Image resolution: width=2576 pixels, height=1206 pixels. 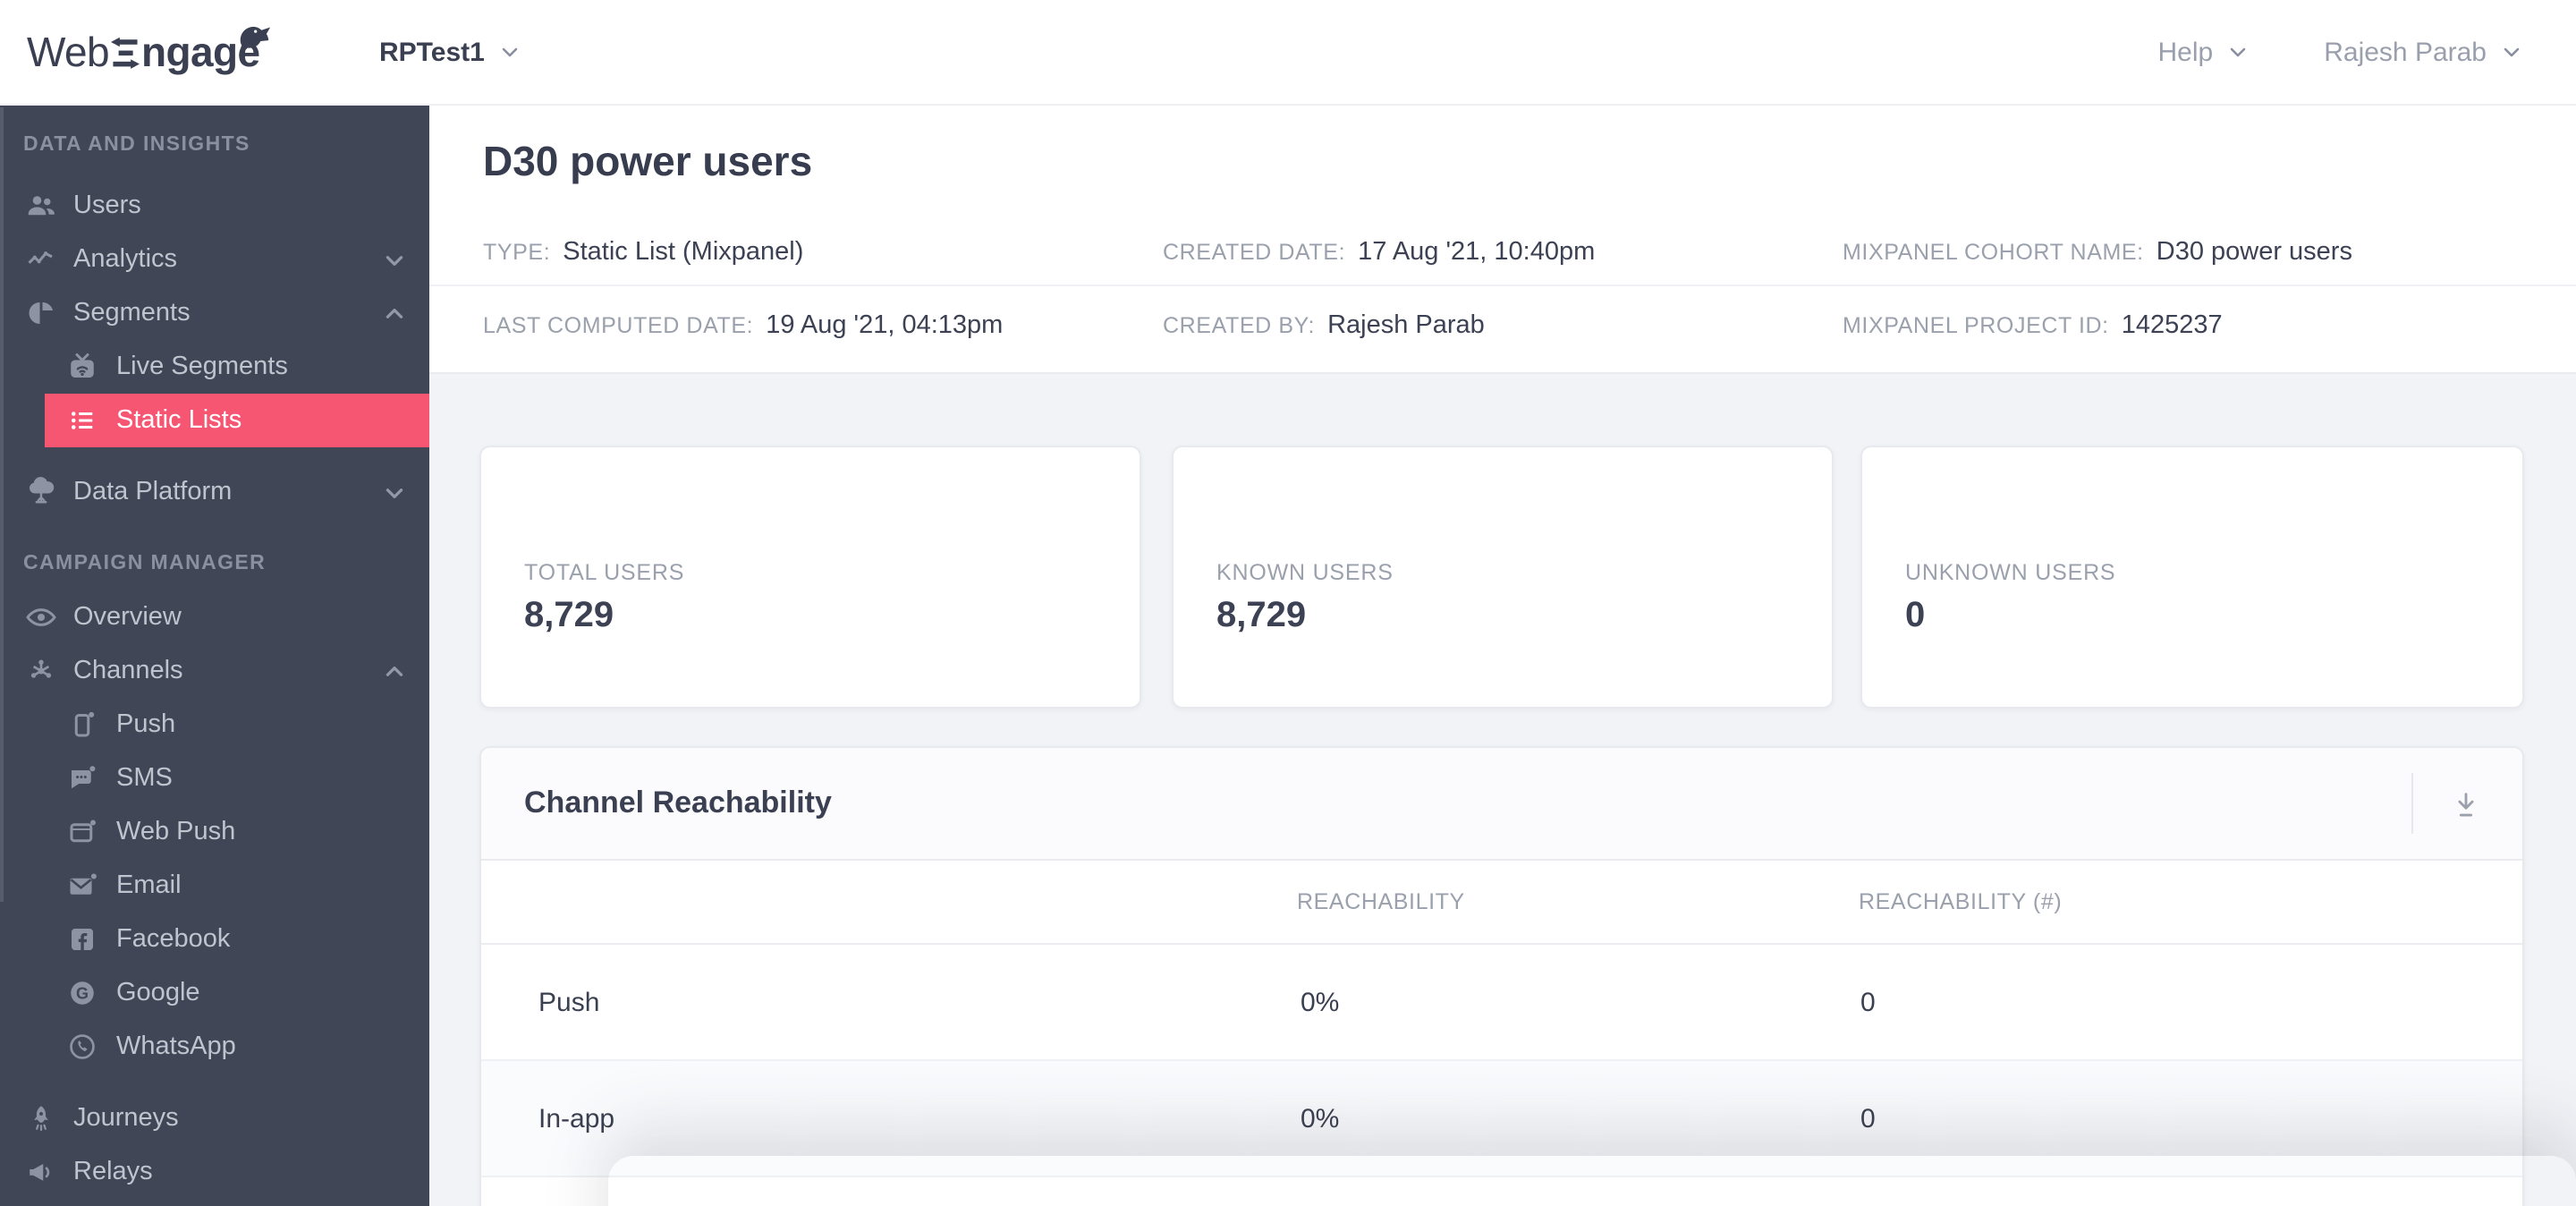 I want to click on stat-card-total-users: TOTAL USERS 8,729, so click(x=810, y=577).